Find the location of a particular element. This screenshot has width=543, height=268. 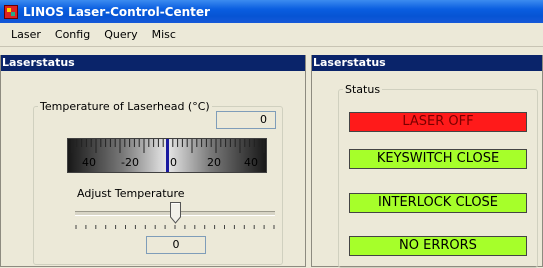

status-group-title: Status is located at coordinates (363, 89).